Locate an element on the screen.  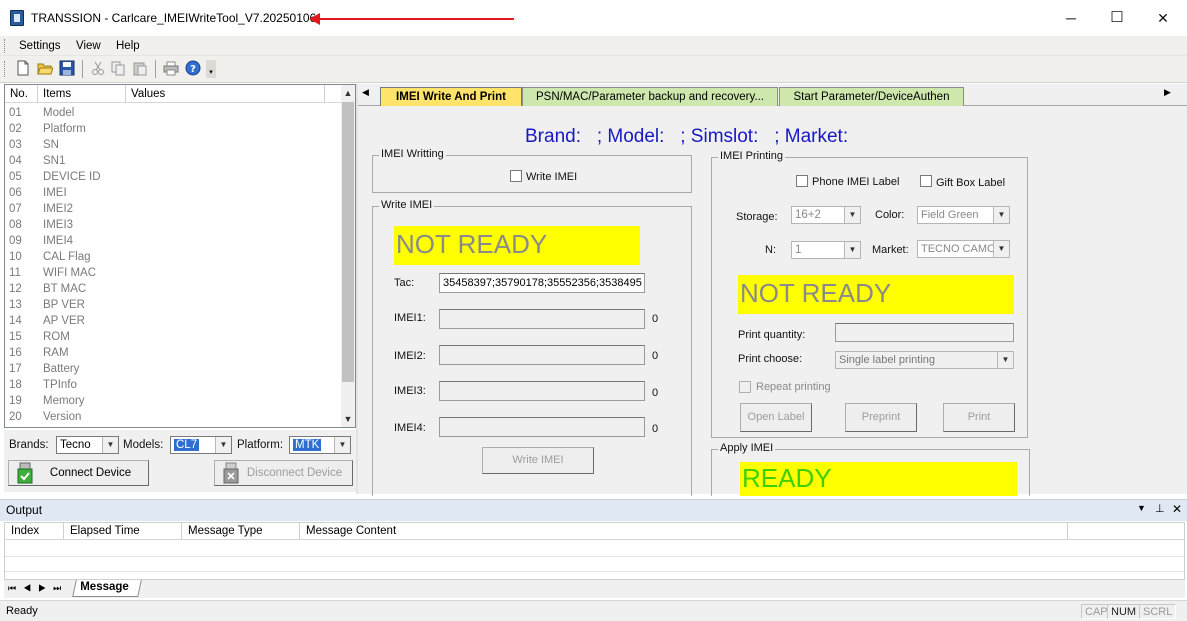
color-select: Field Green ▼ is located at coordinates (963, 215).